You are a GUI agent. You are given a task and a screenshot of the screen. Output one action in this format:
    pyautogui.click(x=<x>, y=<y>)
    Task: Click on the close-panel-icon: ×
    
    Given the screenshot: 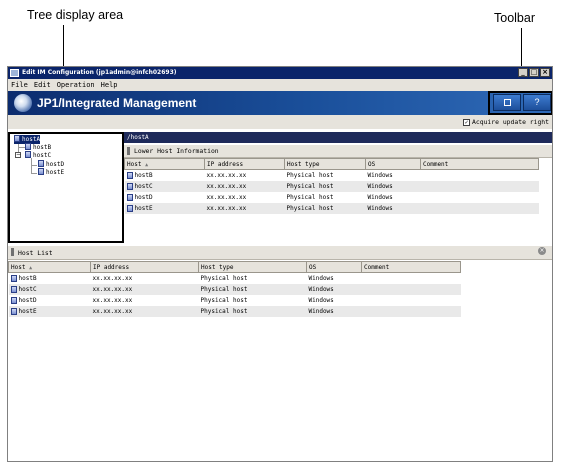 What is the action you would take?
    pyautogui.click(x=542, y=251)
    